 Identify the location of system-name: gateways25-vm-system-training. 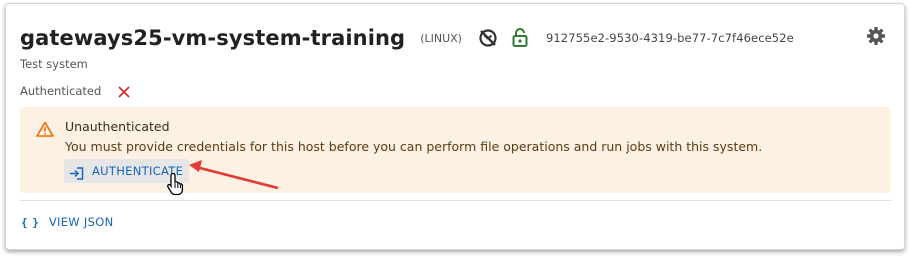
(213, 38).